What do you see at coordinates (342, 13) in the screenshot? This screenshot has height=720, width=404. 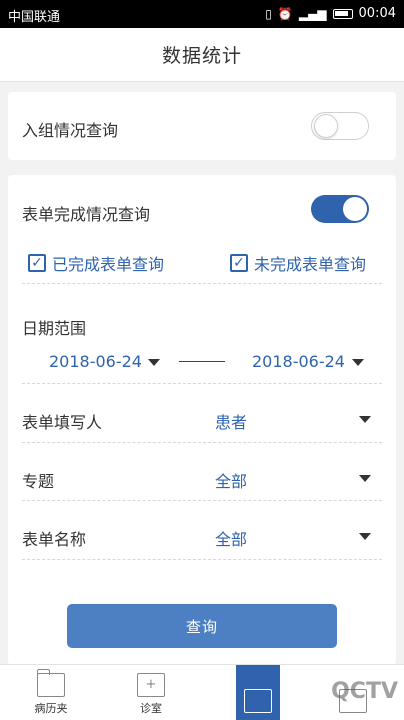 I see `battery-icon` at bounding box center [342, 13].